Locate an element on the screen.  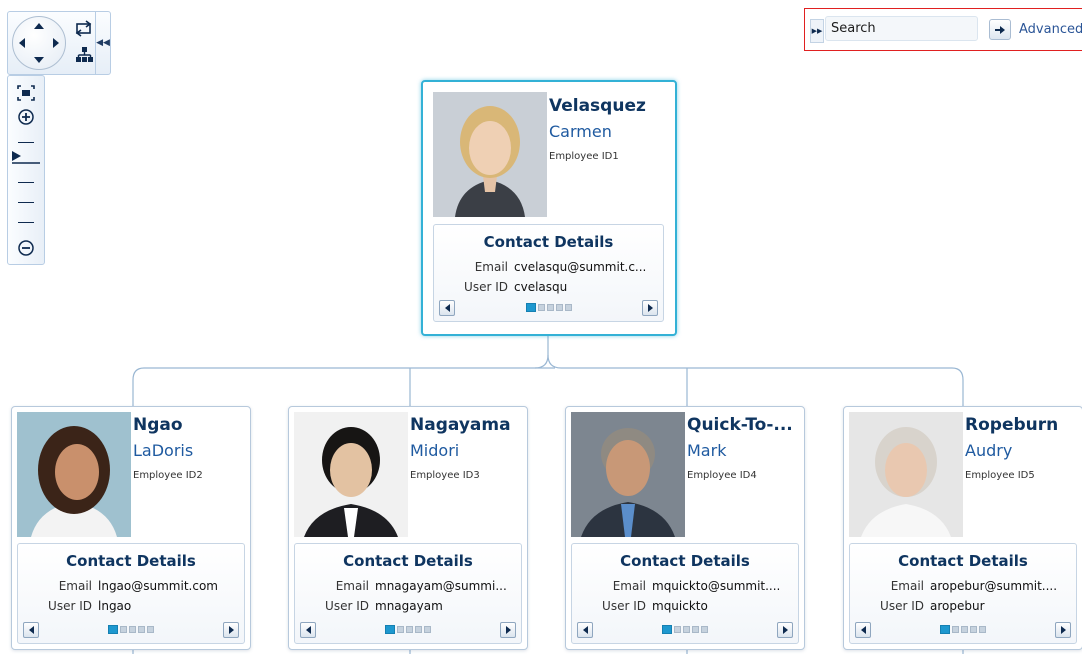
employee-id: Employee ID3 is located at coordinates (445, 475).